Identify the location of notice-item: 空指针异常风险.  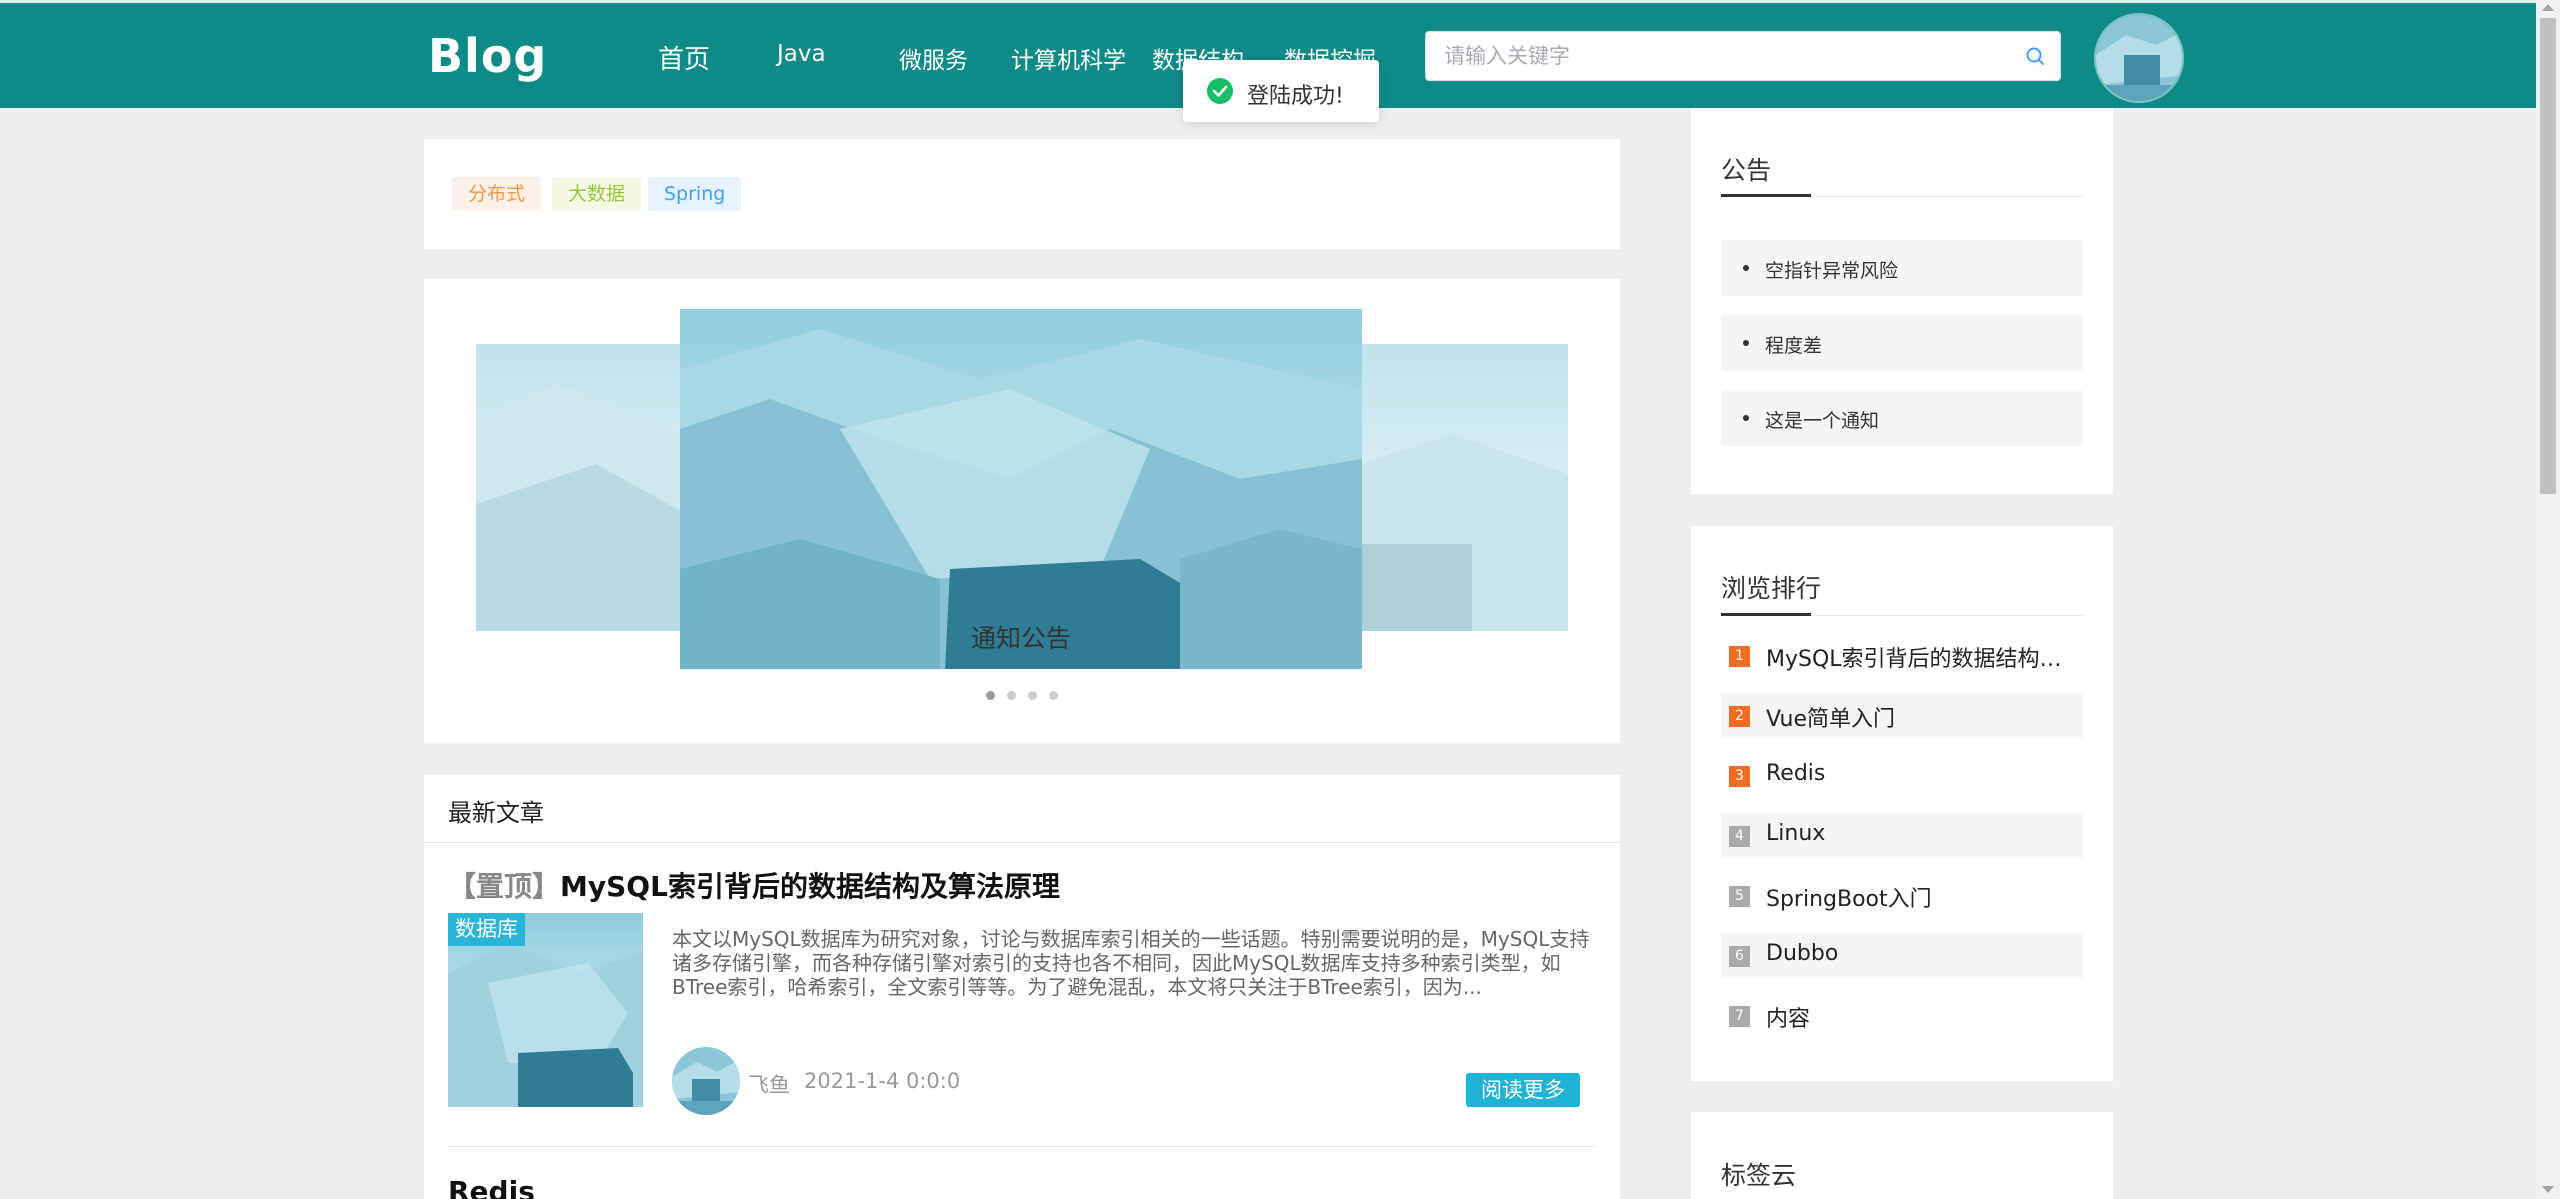
(1902, 268).